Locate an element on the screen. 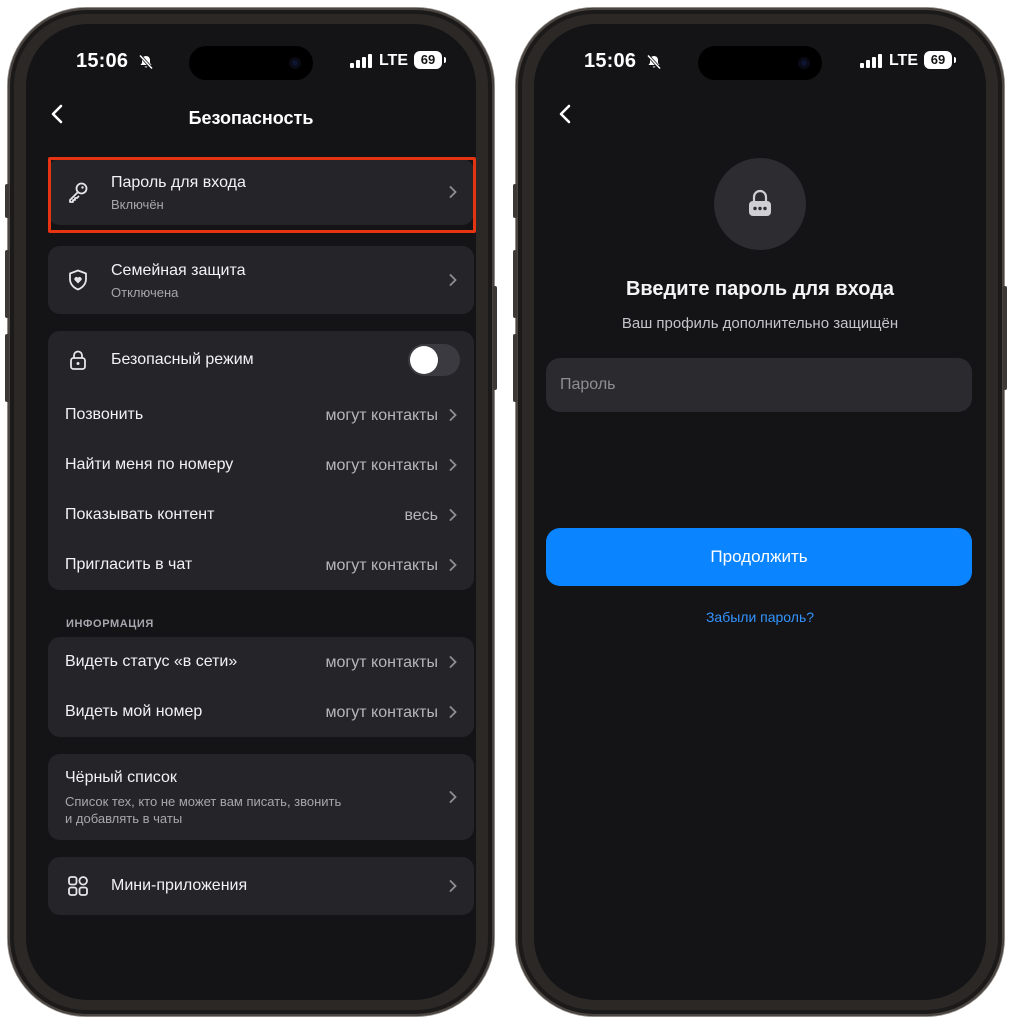 The image size is (1012, 1024). continue-button: Продолжить is located at coordinates (759, 557).